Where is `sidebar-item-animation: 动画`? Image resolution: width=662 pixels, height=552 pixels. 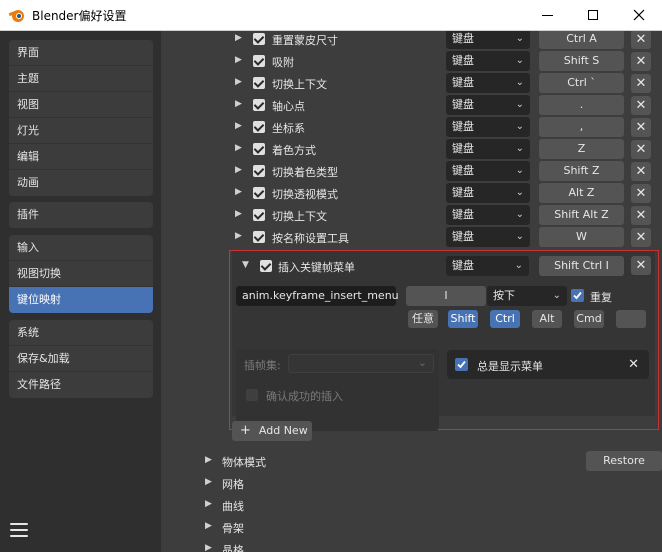 sidebar-item-animation: 动画 is located at coordinates (81, 183).